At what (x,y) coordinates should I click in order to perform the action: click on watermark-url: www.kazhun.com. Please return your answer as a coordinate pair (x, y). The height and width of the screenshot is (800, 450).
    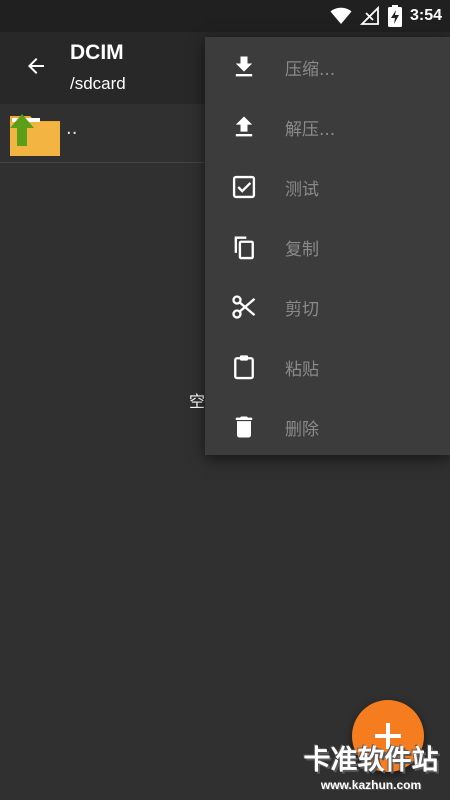
    Looking at the image, I should click on (371, 785).